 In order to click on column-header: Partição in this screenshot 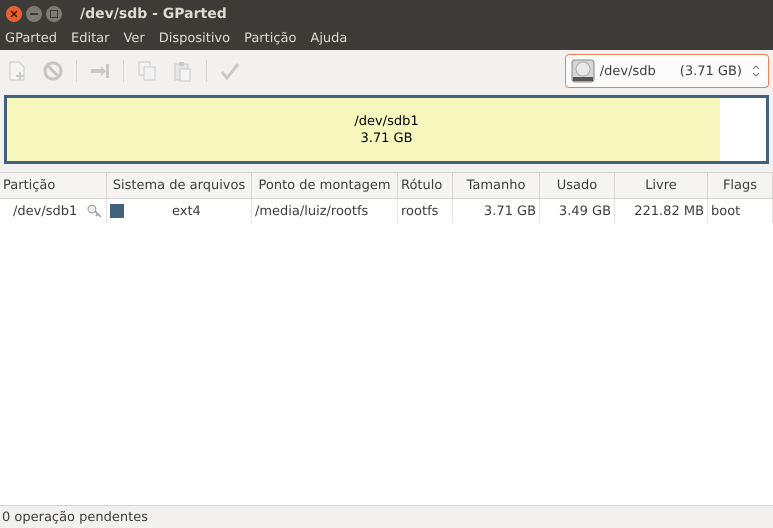, I will do `click(53, 185)`.